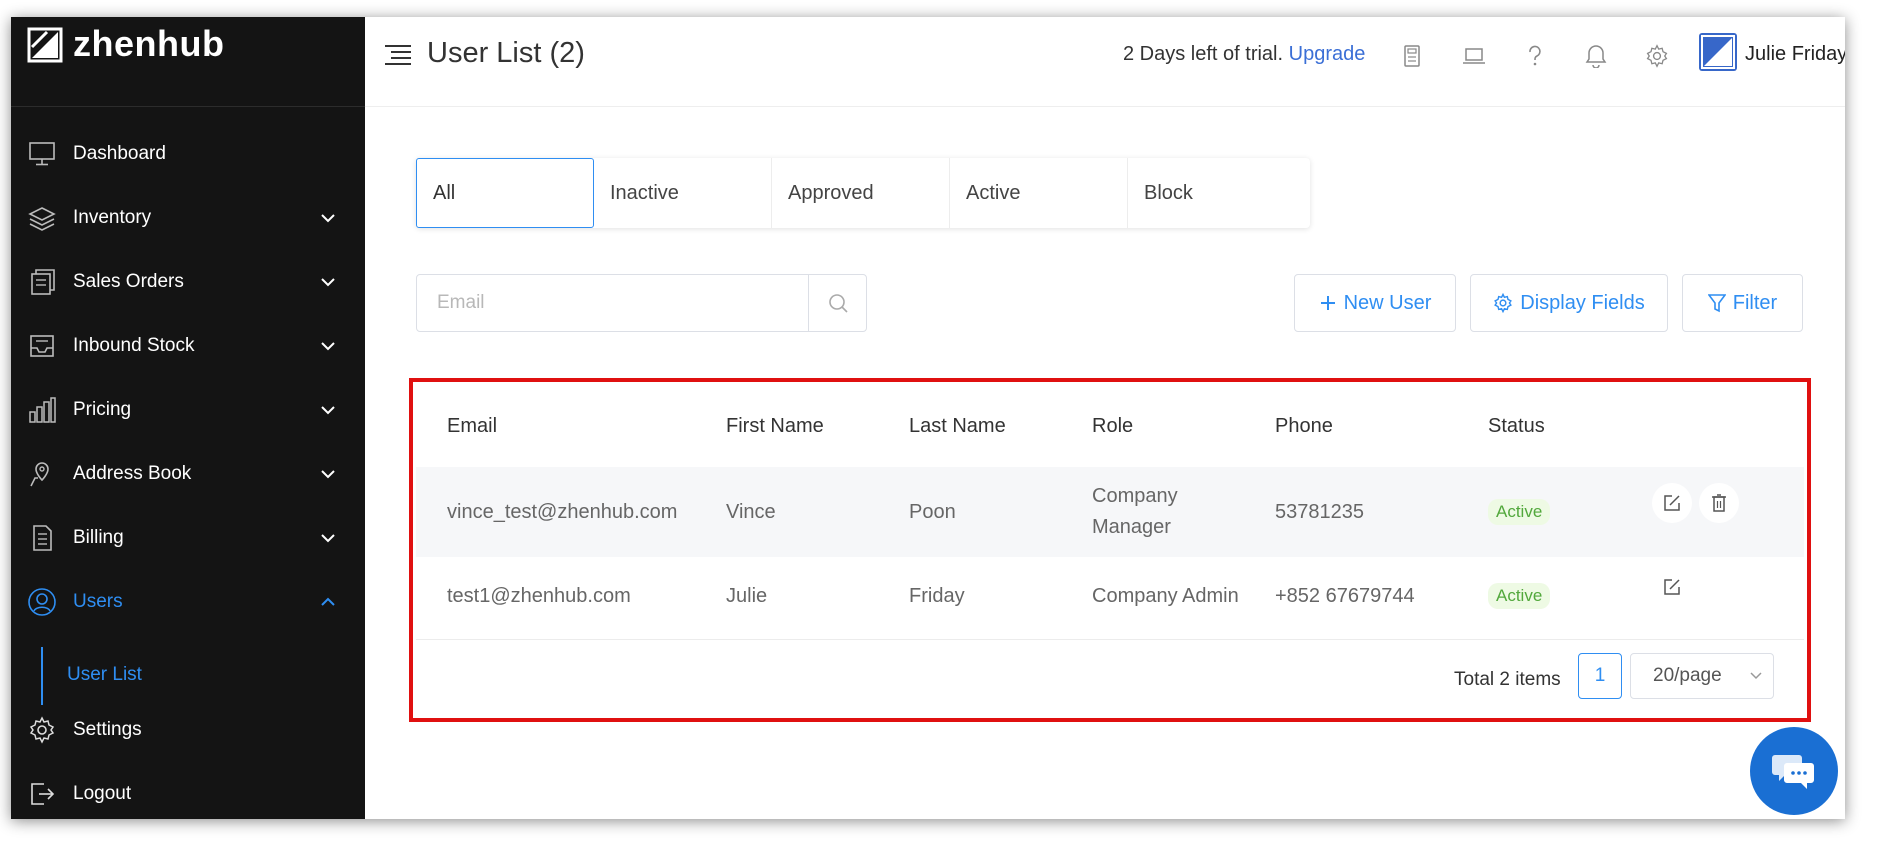 This screenshot has width=1882, height=856. I want to click on receipt-icon, so click(42, 538).